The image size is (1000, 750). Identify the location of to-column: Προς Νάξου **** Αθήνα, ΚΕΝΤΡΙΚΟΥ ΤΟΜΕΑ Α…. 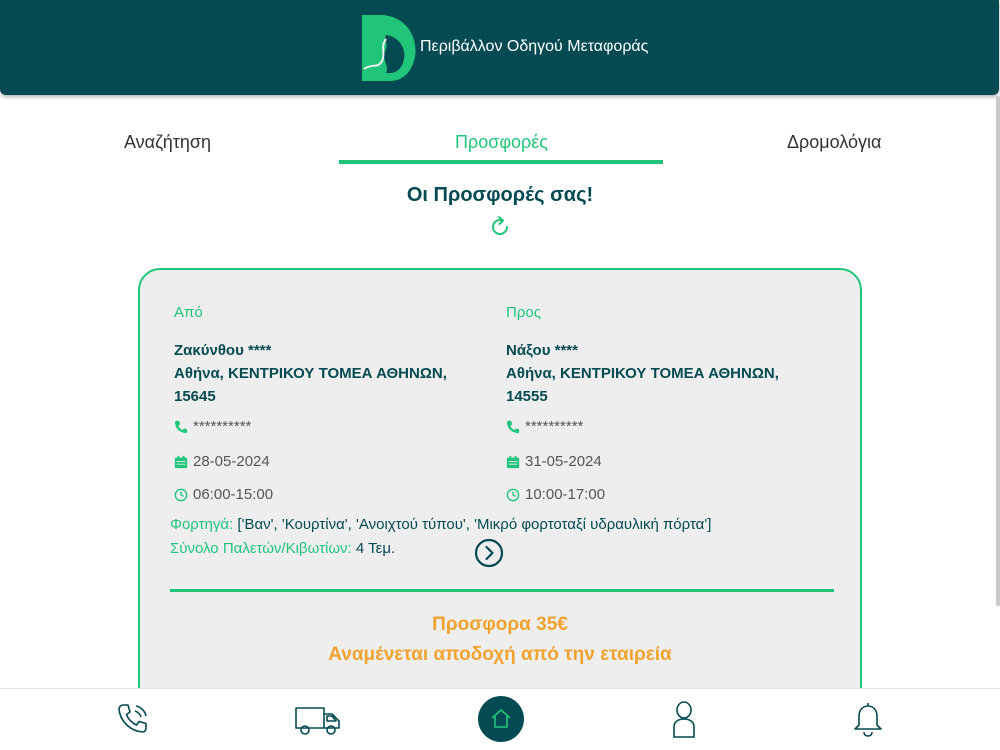
(656, 403).